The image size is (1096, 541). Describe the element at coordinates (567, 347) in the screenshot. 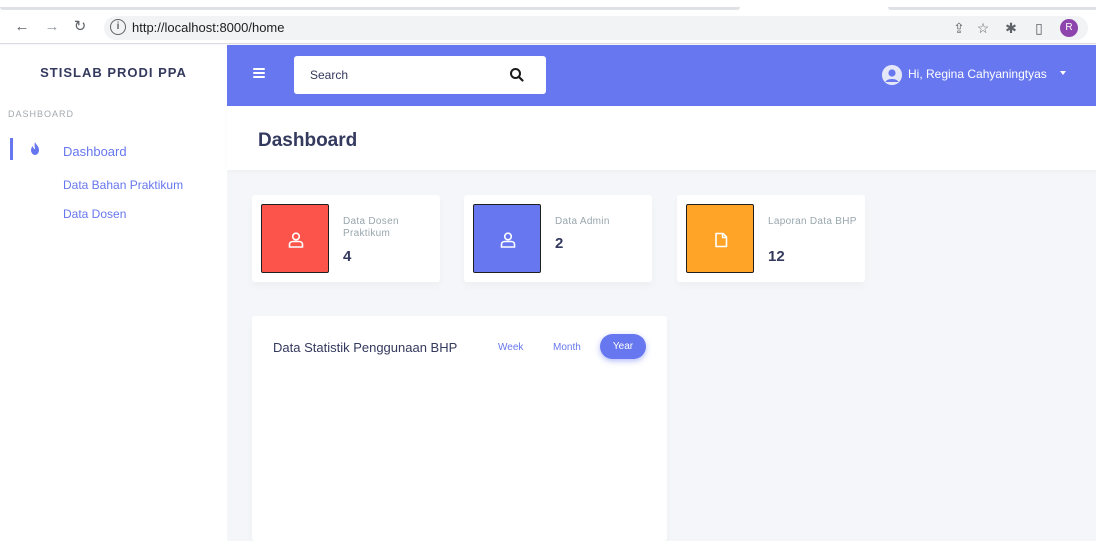

I see `tab-month: Month` at that location.